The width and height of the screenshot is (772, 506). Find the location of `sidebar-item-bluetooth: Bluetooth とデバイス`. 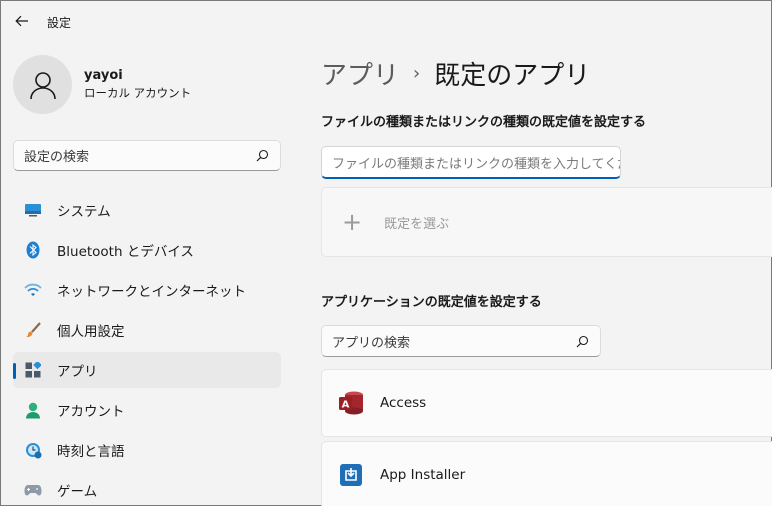

sidebar-item-bluetooth: Bluetooth とデバイス is located at coordinates (147, 250).